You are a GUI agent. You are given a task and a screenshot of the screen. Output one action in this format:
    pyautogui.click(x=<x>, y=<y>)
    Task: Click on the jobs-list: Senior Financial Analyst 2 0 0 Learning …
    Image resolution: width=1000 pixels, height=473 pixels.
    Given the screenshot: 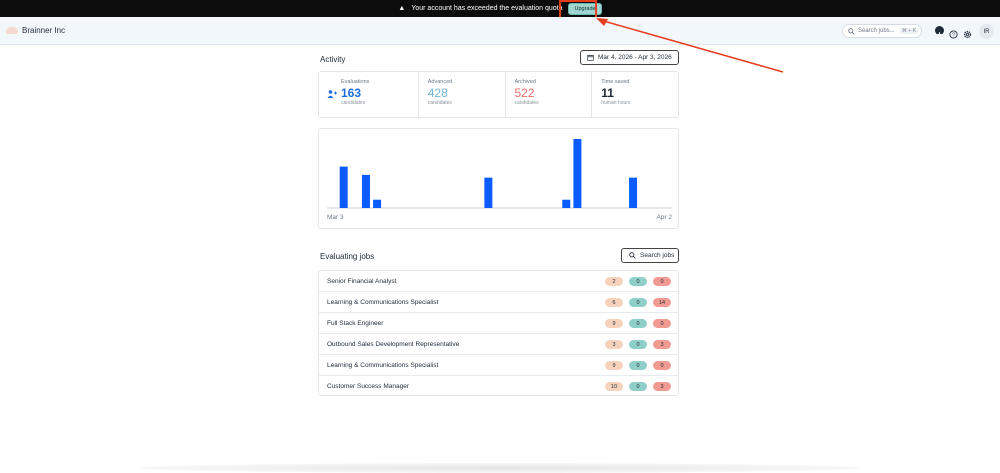 What is the action you would take?
    pyautogui.click(x=498, y=333)
    